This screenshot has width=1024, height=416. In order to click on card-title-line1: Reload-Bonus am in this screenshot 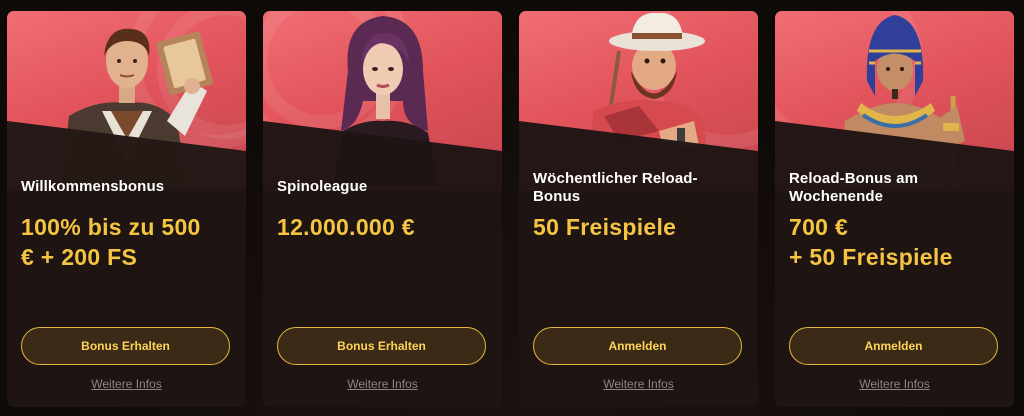, I will do `click(854, 178)`.